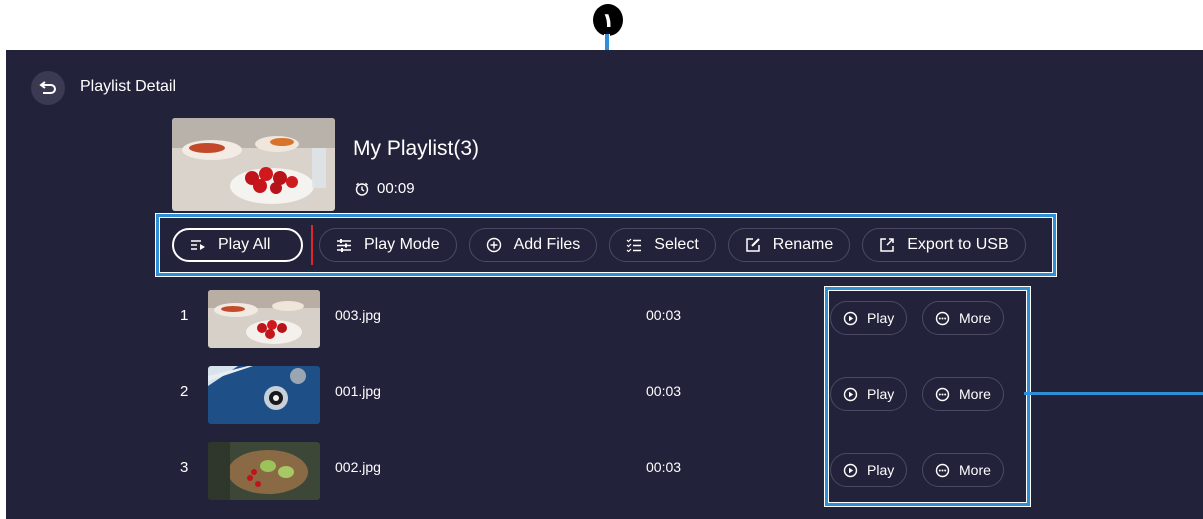  What do you see at coordinates (416, 148) in the screenshot?
I see `playlist-title: My Playlist(3)` at bounding box center [416, 148].